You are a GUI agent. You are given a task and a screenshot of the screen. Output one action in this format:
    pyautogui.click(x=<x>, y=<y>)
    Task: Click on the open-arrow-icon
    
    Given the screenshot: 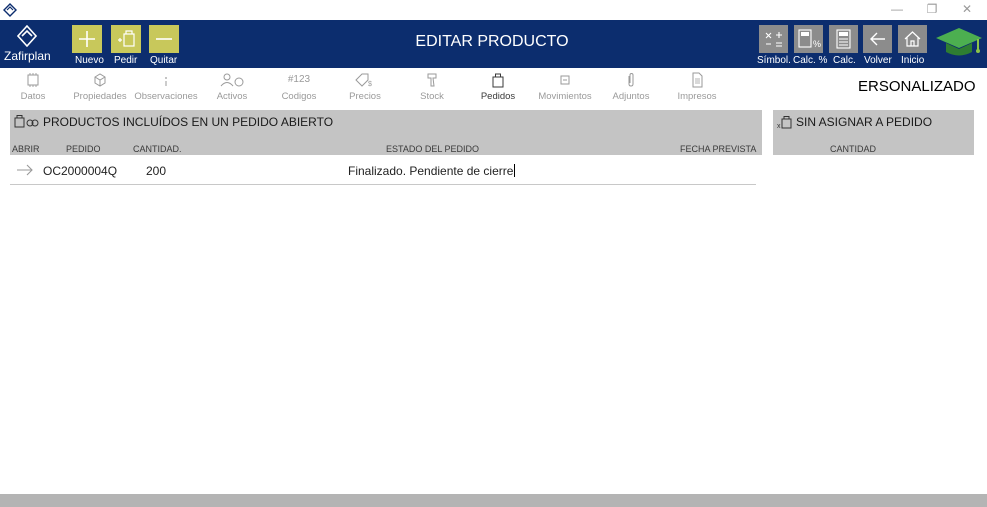 What is the action you would take?
    pyautogui.click(x=25, y=170)
    